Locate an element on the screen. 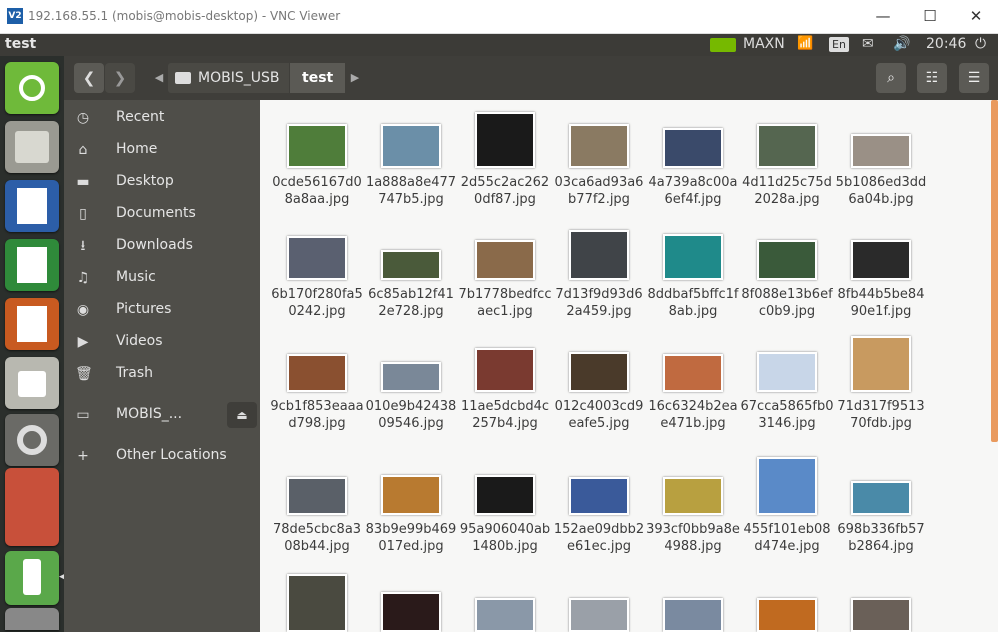 This screenshot has height=632, width=998. file-item: 83b9e99b469017ed.jpg is located at coordinates (411, 506).